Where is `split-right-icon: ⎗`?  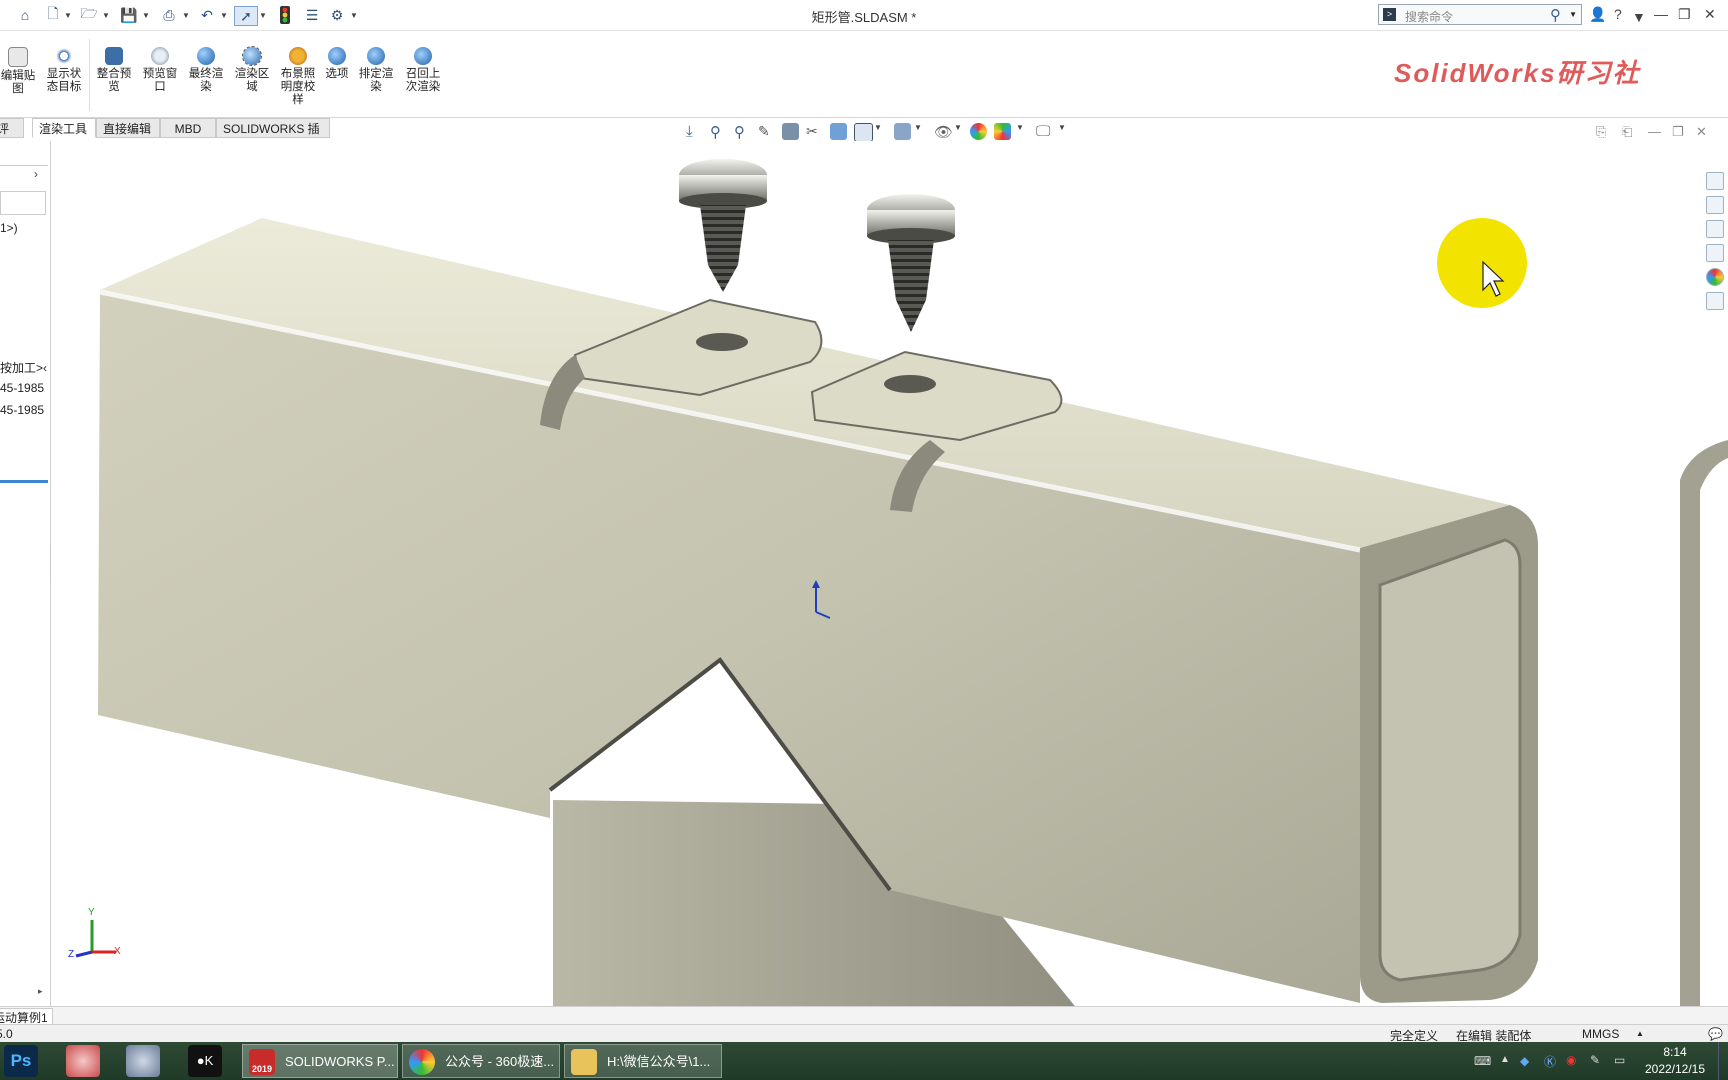 split-right-icon: ⎗ is located at coordinates (1627, 132).